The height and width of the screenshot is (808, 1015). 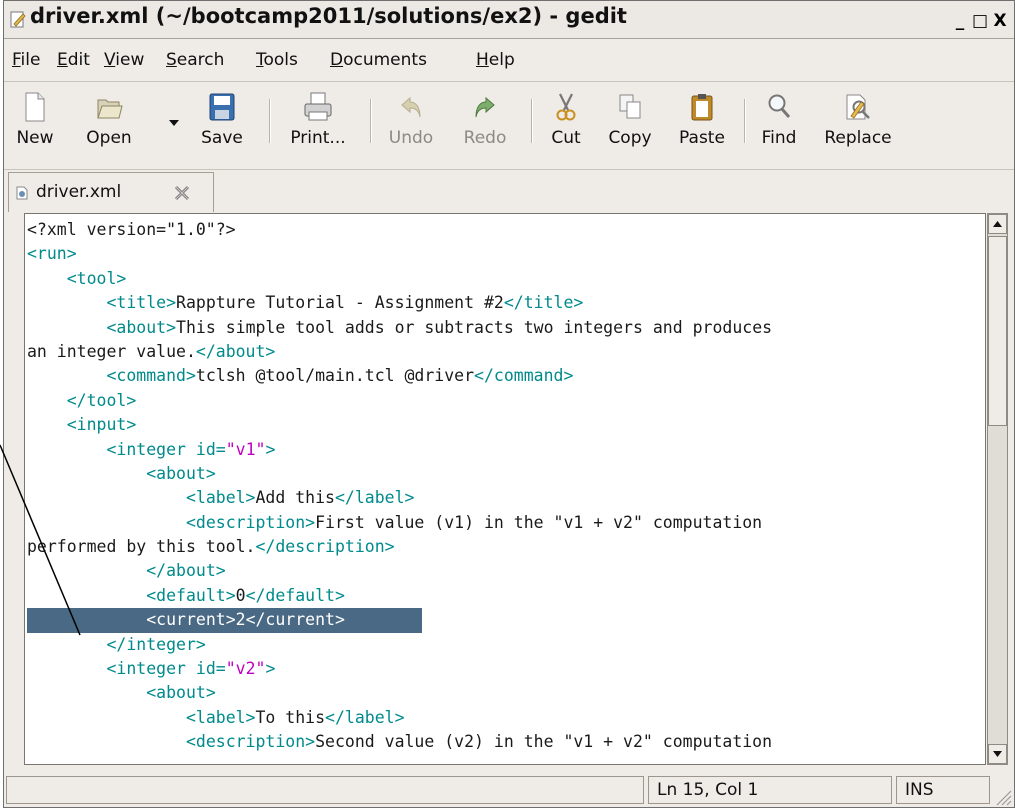 What do you see at coordinates (960, 21) in the screenshot?
I see `minimize-button: _` at bounding box center [960, 21].